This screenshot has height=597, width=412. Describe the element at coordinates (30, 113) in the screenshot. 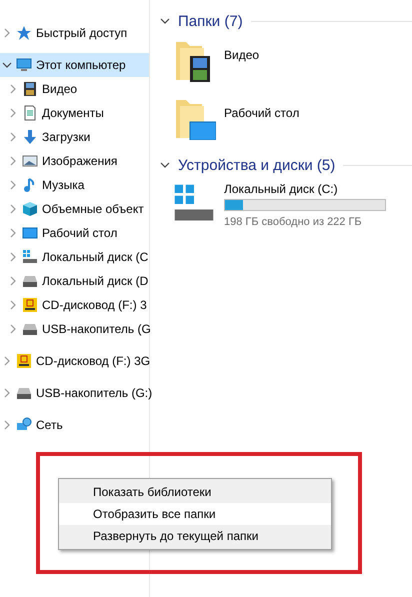

I see `document-icon` at that location.